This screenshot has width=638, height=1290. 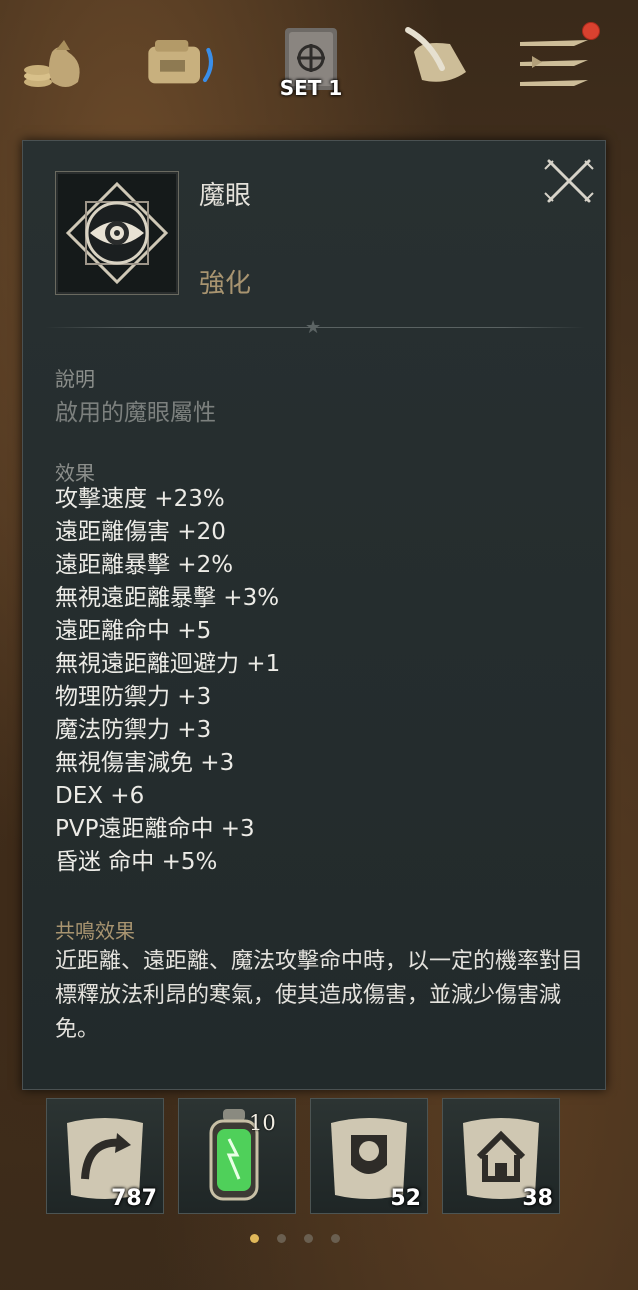 What do you see at coordinates (537, 1198) in the screenshot?
I see `slot-count: 38` at bounding box center [537, 1198].